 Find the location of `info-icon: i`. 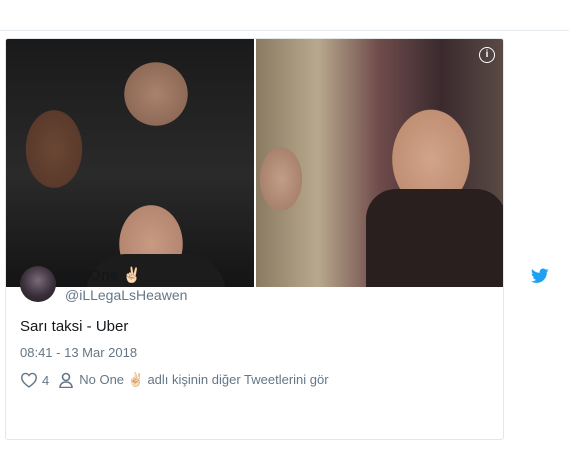

info-icon: i is located at coordinates (487, 55).